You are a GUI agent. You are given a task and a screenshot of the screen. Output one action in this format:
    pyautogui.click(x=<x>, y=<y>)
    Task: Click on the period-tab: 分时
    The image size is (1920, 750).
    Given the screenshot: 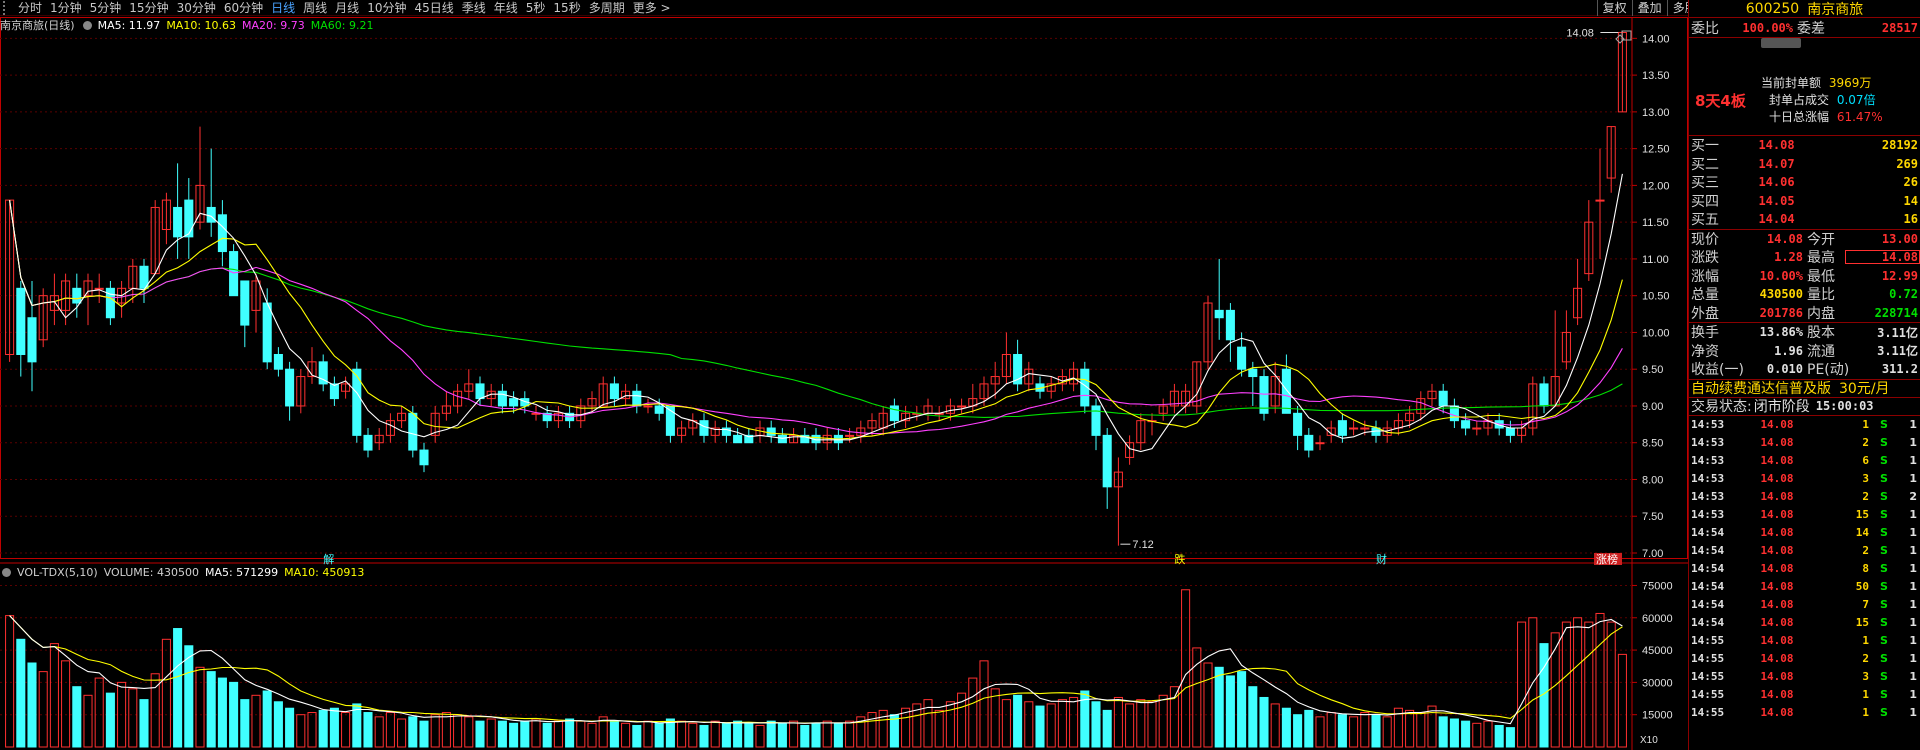 What is the action you would take?
    pyautogui.click(x=30, y=8)
    